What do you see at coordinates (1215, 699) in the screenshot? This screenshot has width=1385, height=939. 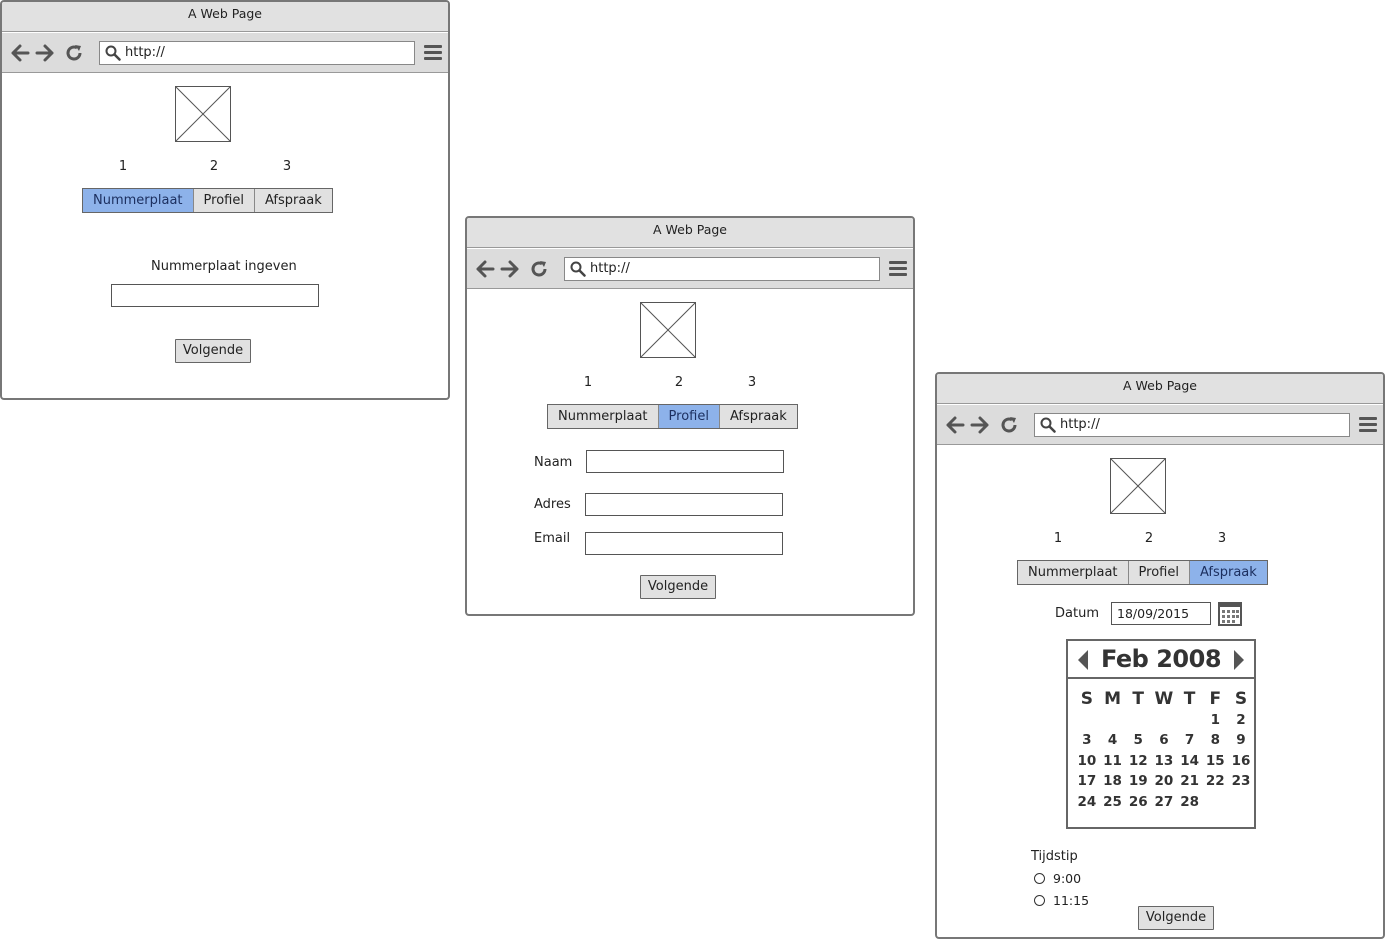 I see `weekday-header: F` at bounding box center [1215, 699].